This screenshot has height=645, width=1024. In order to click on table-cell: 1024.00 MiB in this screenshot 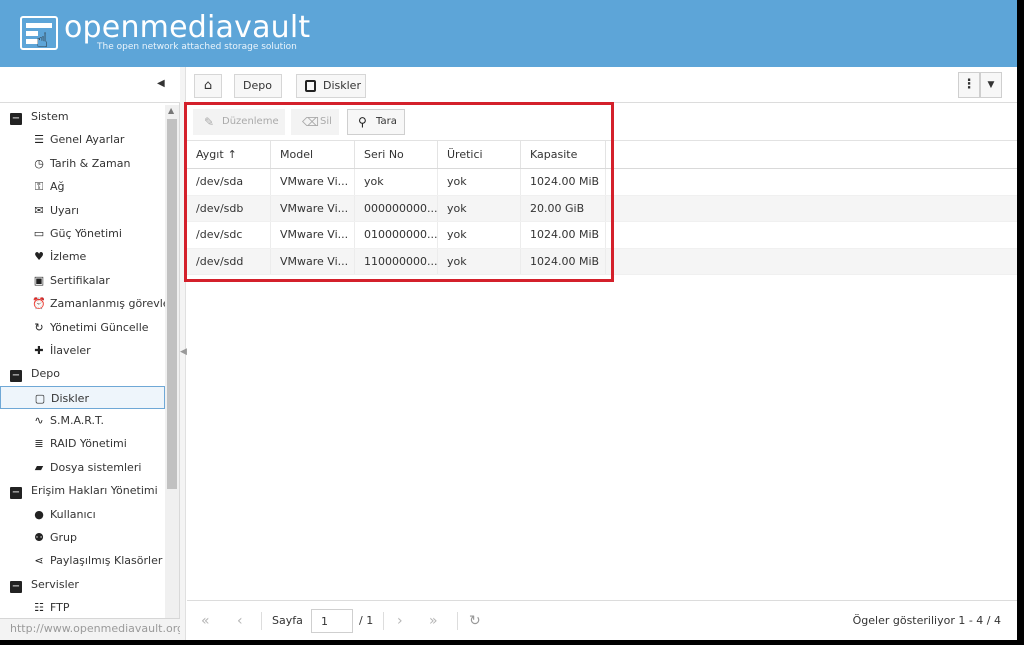, I will do `click(563, 261)`.